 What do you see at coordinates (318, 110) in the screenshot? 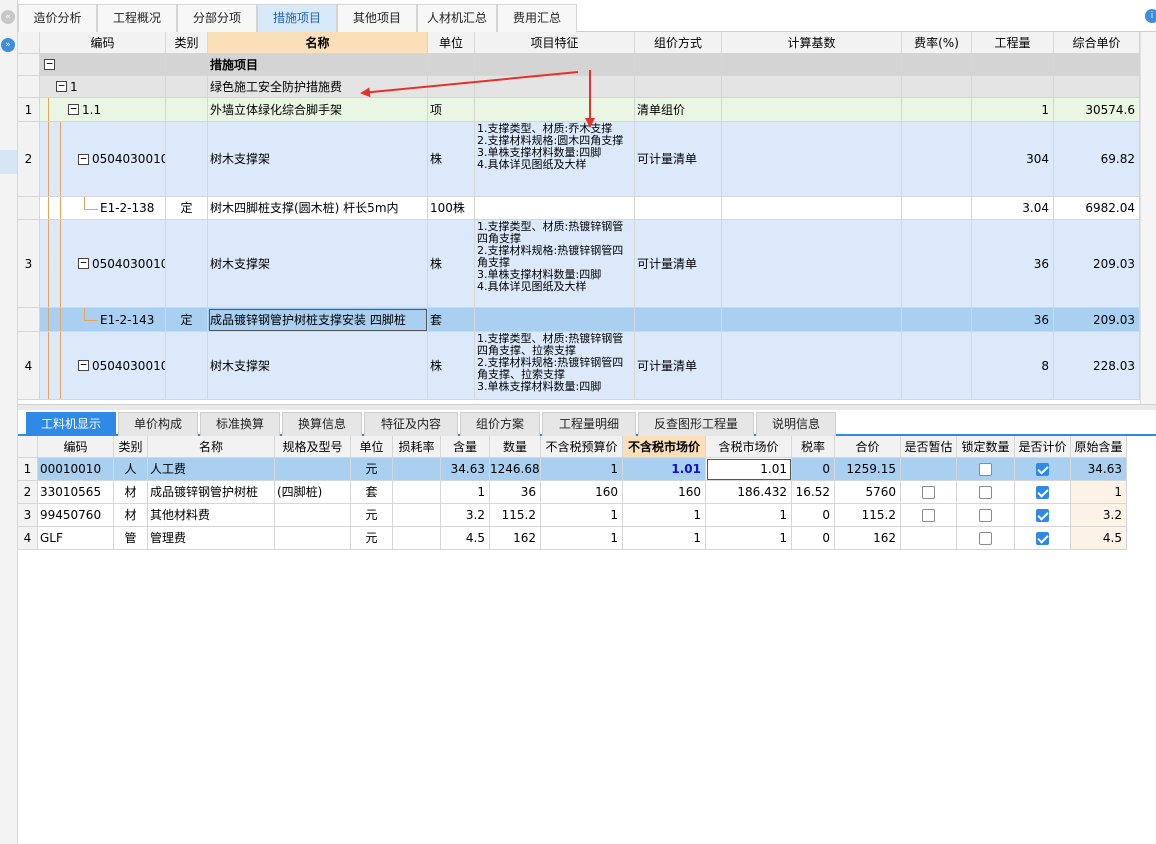
I see `grid-cell-name: 外墙立体绿化综合脚手架` at bounding box center [318, 110].